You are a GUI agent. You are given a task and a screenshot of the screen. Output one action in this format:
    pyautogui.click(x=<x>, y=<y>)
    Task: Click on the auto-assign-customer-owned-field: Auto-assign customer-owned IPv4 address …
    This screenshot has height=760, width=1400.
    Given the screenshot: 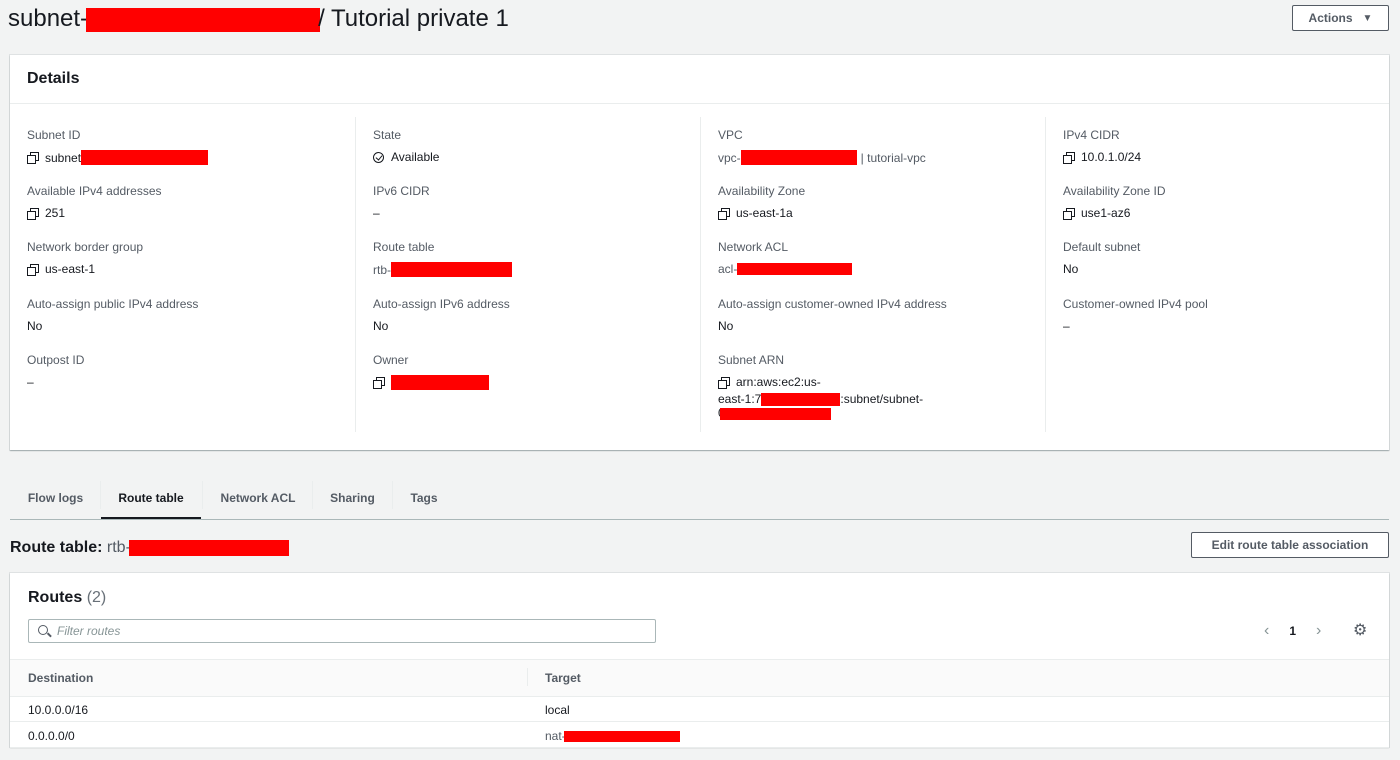 What is the action you would take?
    pyautogui.click(x=832, y=315)
    